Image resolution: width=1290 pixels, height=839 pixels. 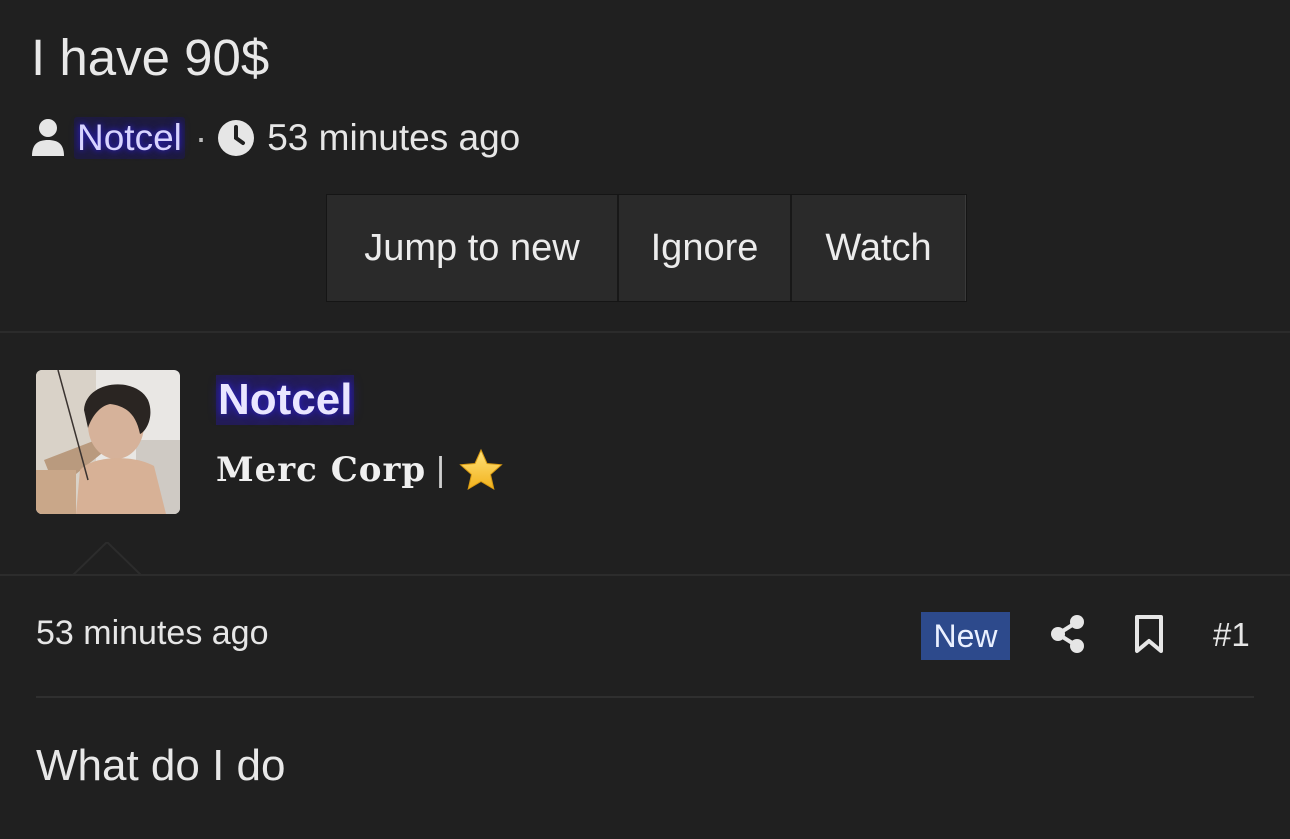 What do you see at coordinates (481, 470) in the screenshot?
I see `star-icon` at bounding box center [481, 470].